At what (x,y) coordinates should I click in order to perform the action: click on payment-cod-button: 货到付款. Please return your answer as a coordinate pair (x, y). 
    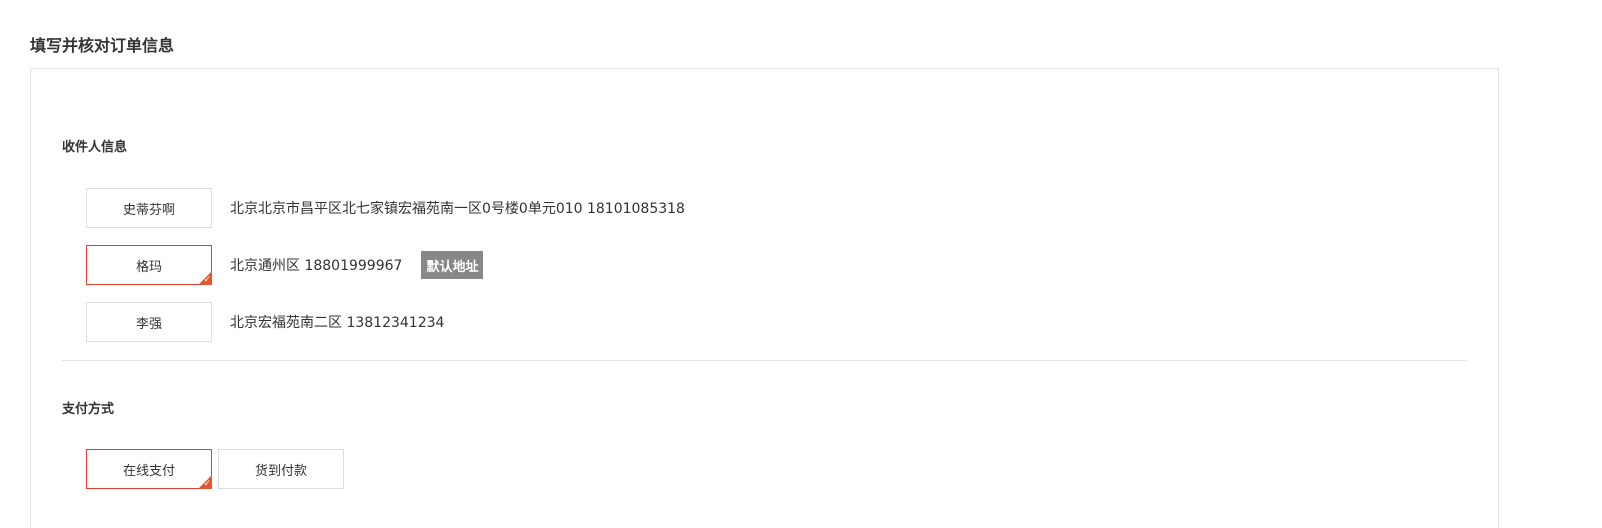
    Looking at the image, I should click on (281, 469).